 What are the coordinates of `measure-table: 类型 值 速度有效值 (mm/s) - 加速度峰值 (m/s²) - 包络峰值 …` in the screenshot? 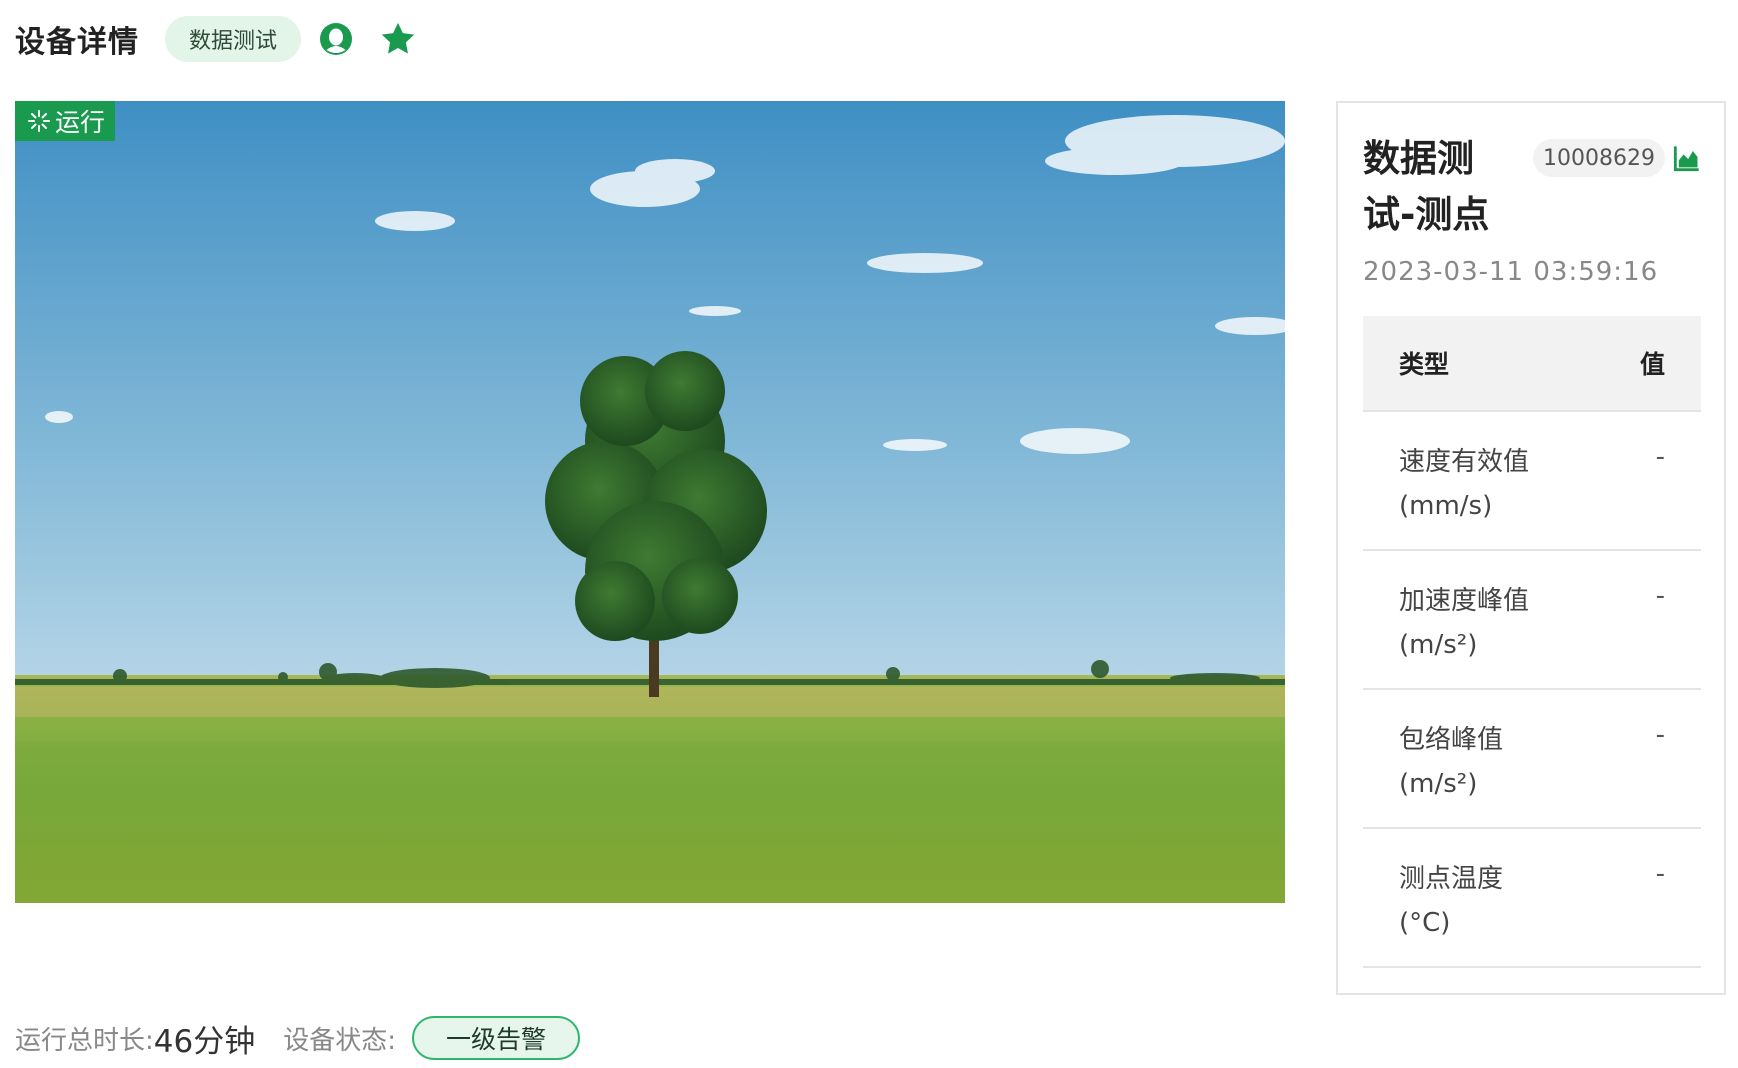 It's located at (1532, 642).